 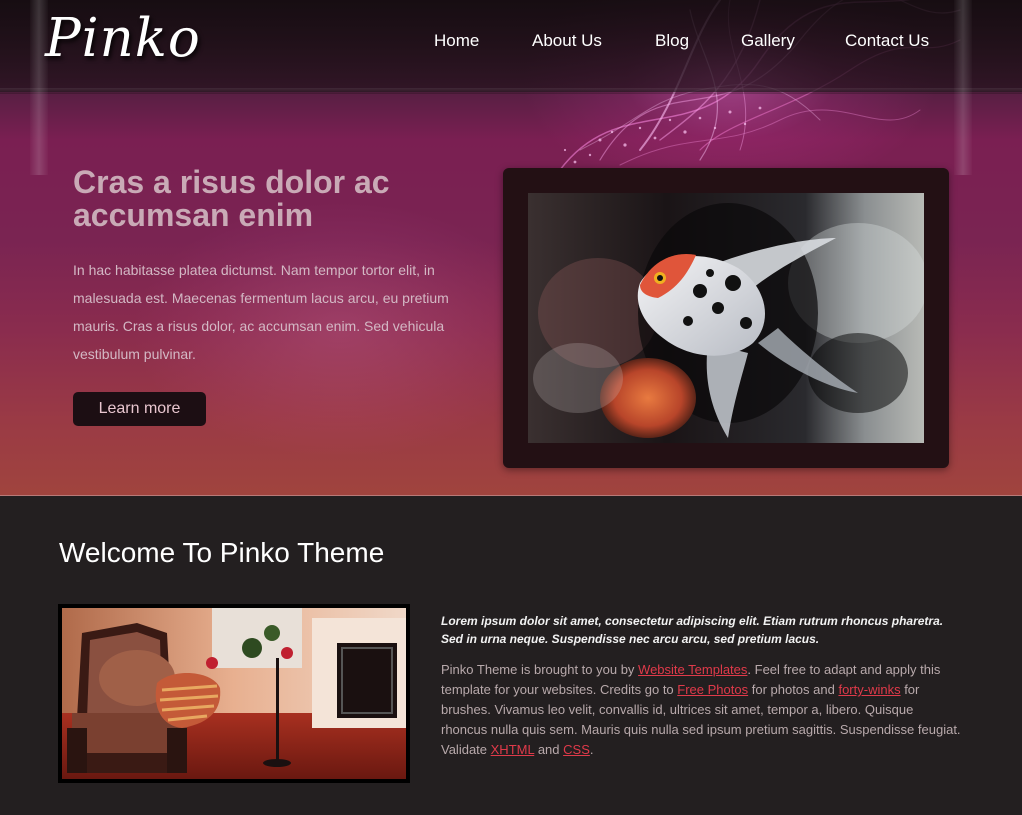 I want to click on angelfish-photo, so click(x=726, y=318).